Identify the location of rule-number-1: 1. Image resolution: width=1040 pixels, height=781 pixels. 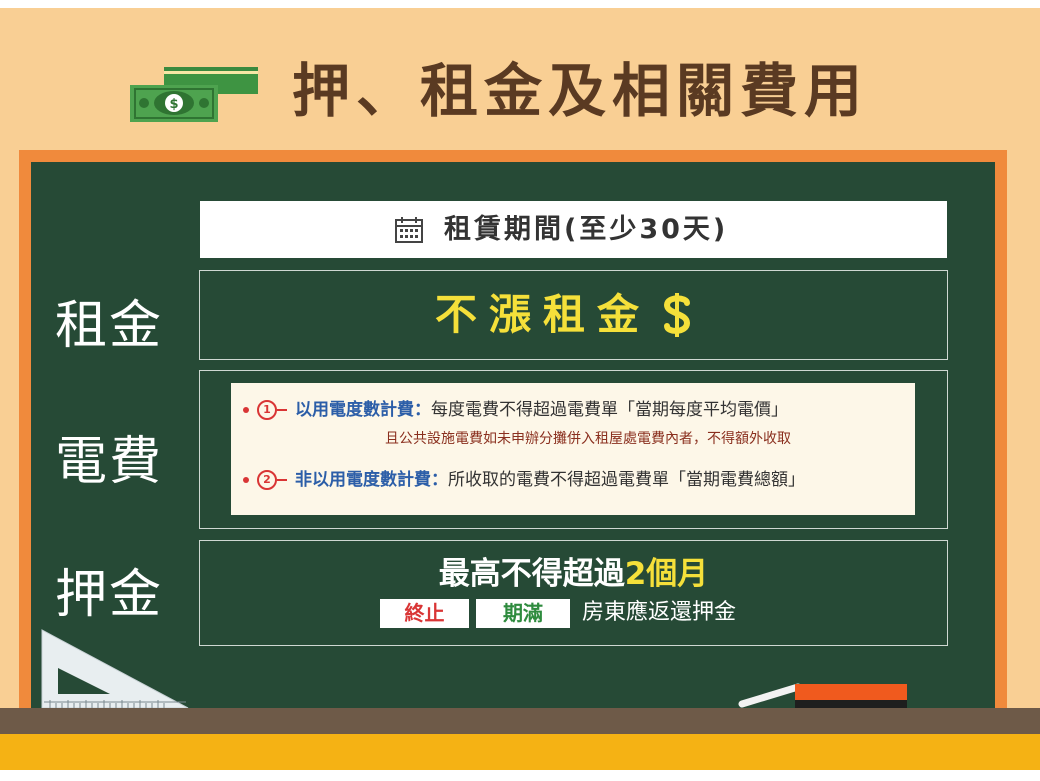
(267, 410).